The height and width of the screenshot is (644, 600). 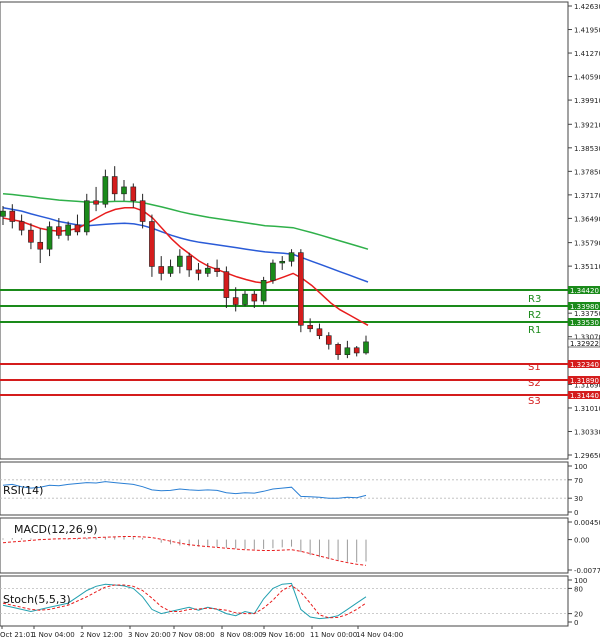 I want to click on current-price-marker: 1.32922, so click(x=583, y=343).